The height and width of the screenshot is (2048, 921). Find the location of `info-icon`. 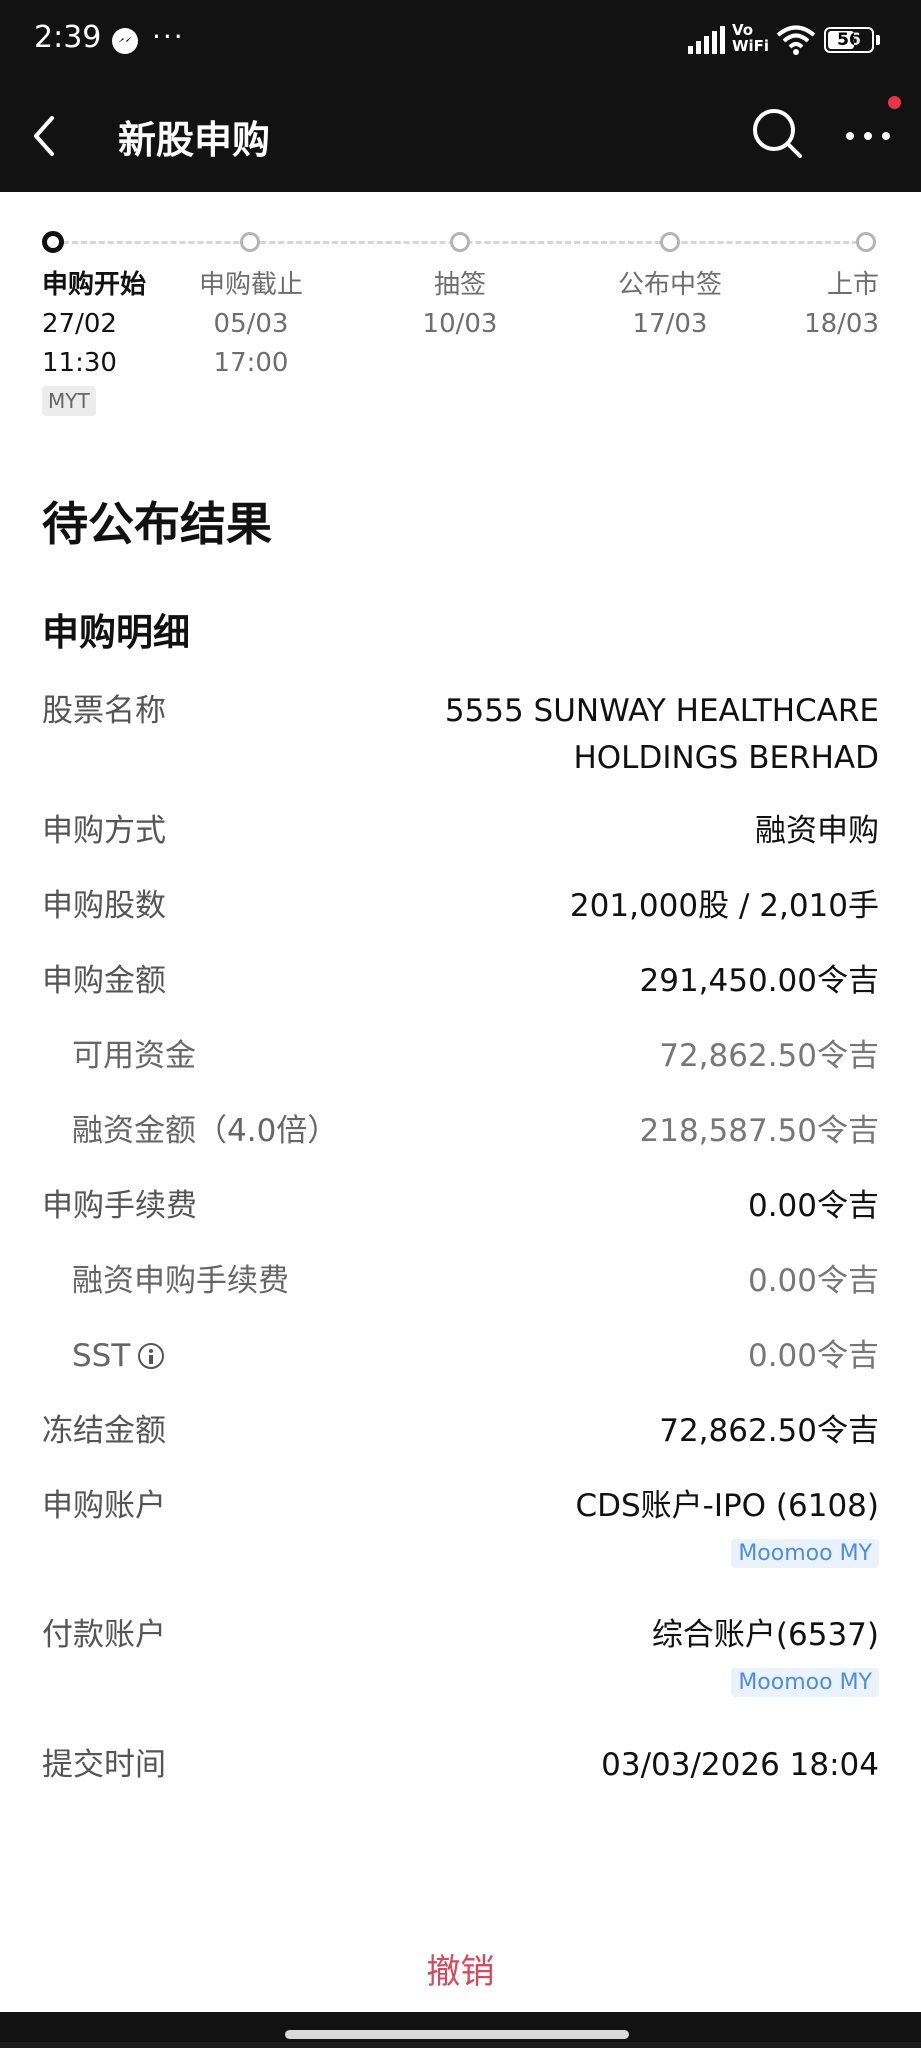

info-icon is located at coordinates (151, 1356).